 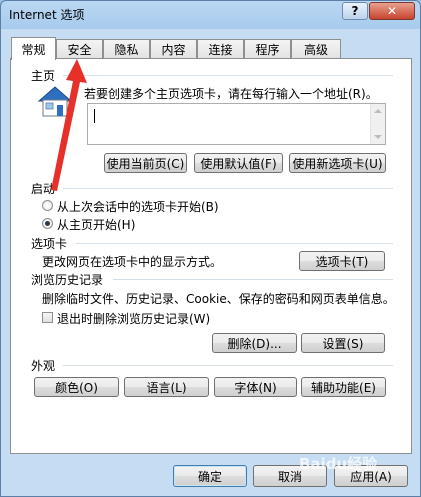 I want to click on delete-on-exit-label: 退出时删除浏览历史记录(W), so click(x=133, y=318).